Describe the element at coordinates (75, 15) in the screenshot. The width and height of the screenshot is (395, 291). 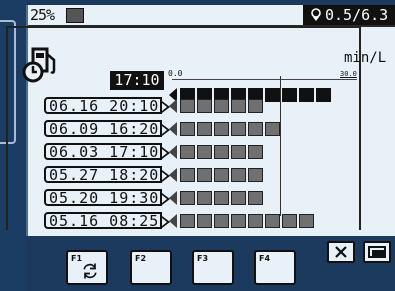
I see `fuel-gauge-icon` at that location.